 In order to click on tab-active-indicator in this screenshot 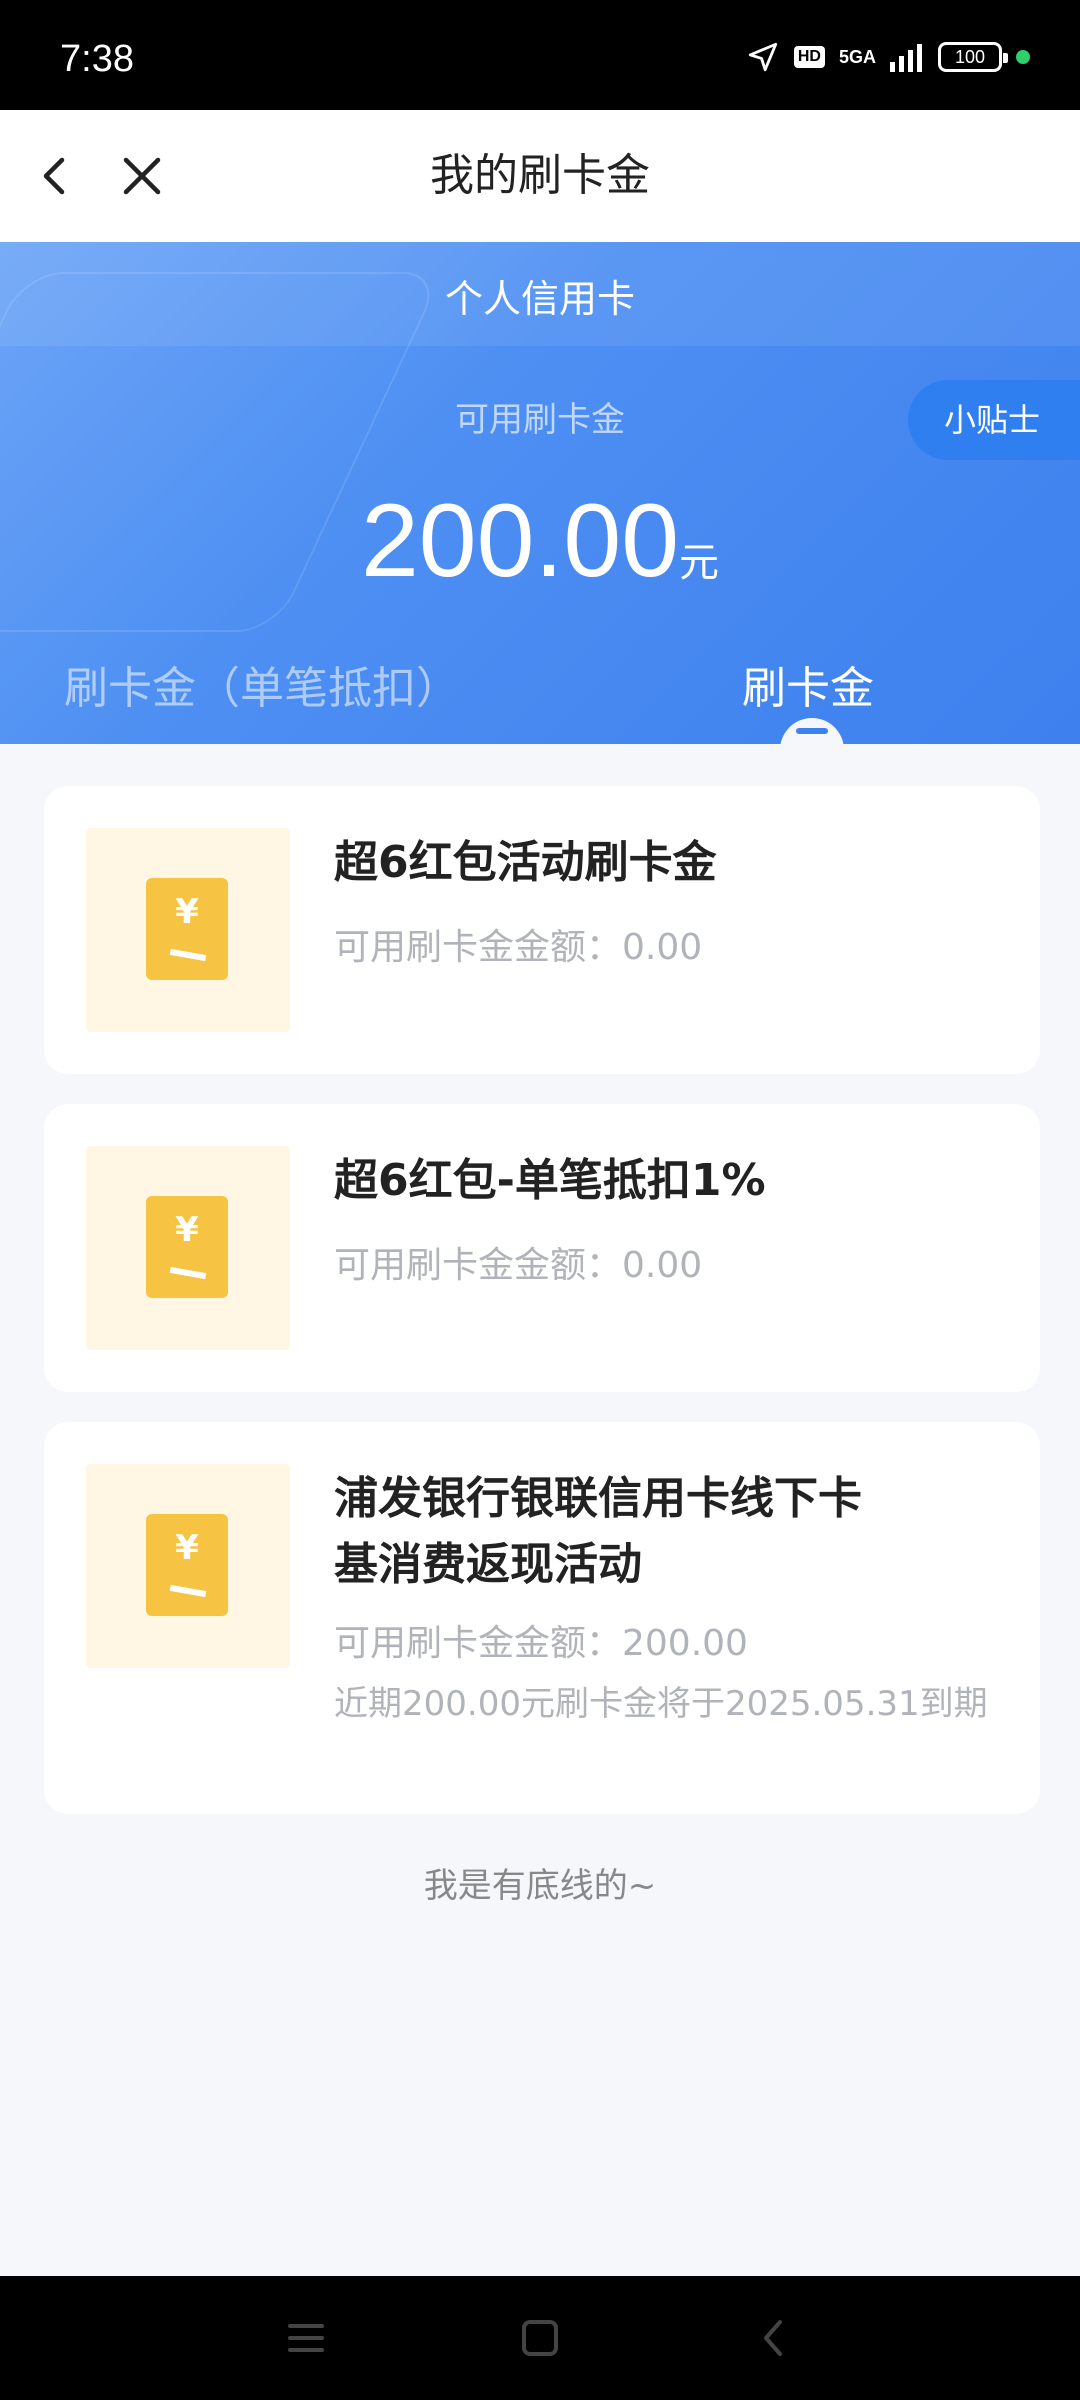, I will do `click(812, 731)`.